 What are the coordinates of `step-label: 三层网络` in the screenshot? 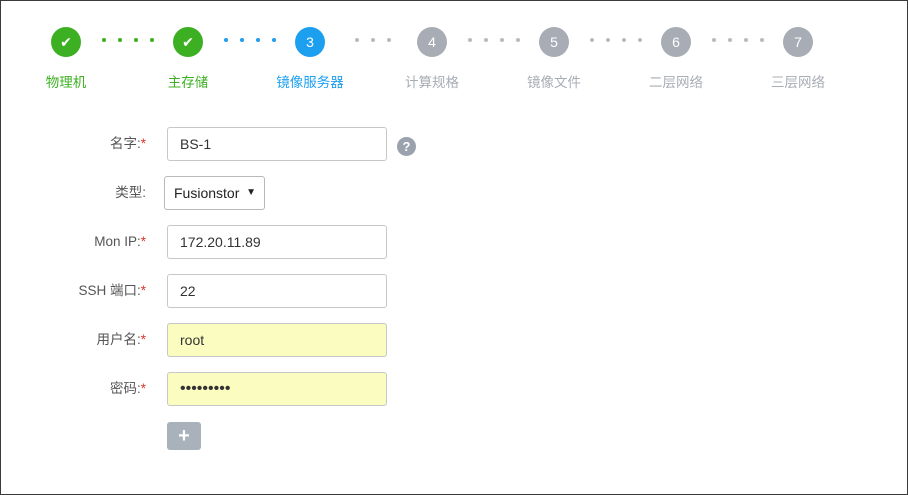 It's located at (798, 82).